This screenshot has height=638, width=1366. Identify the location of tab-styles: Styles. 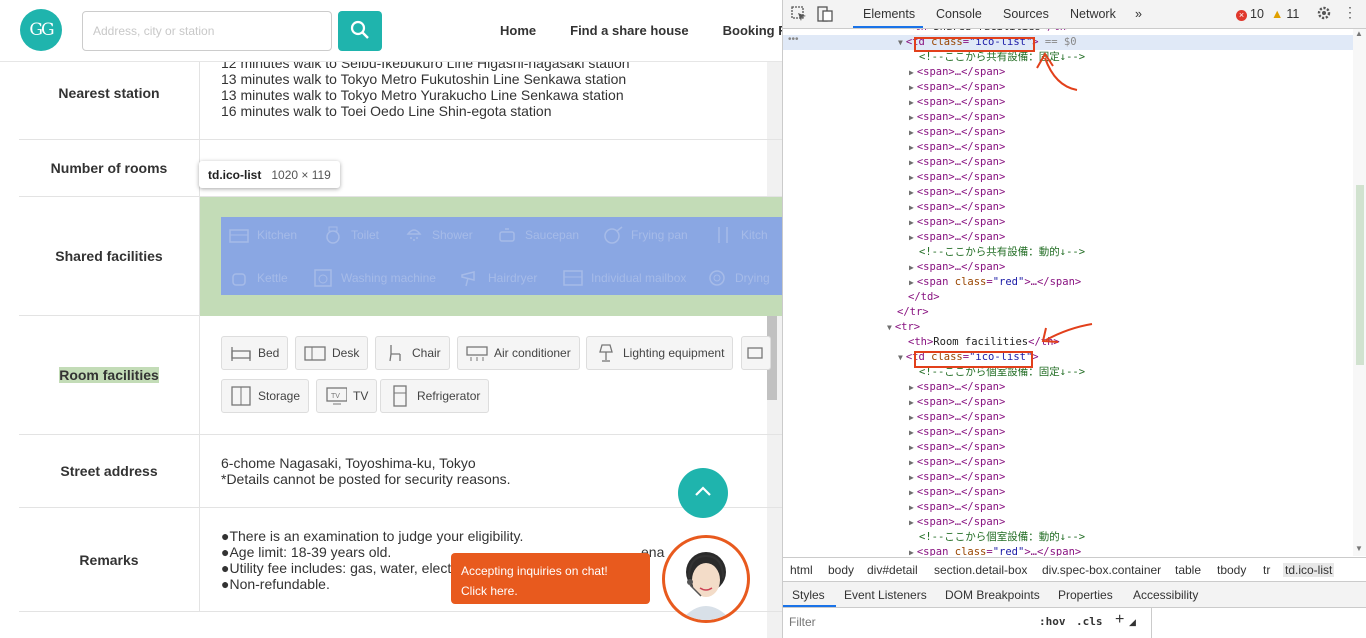
(808, 595).